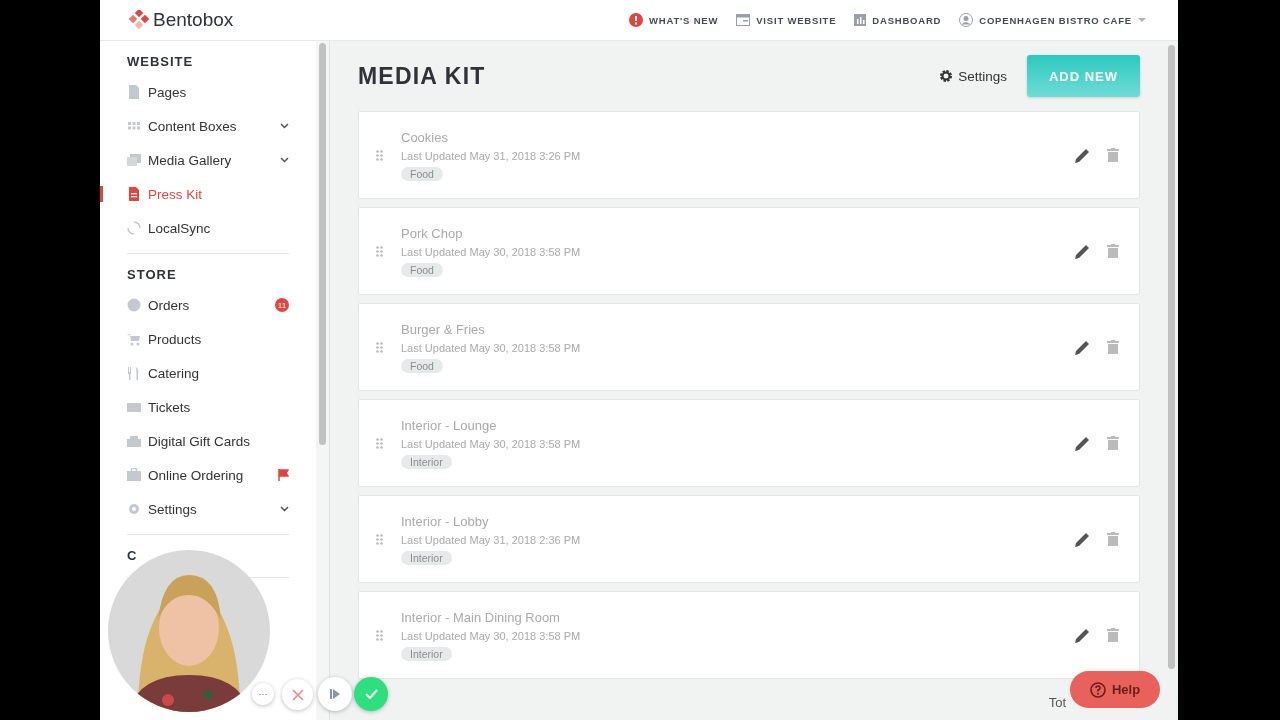 This screenshot has width=1280, height=720. Describe the element at coordinates (193, 20) in the screenshot. I see `logo-text: Bentobox` at that location.